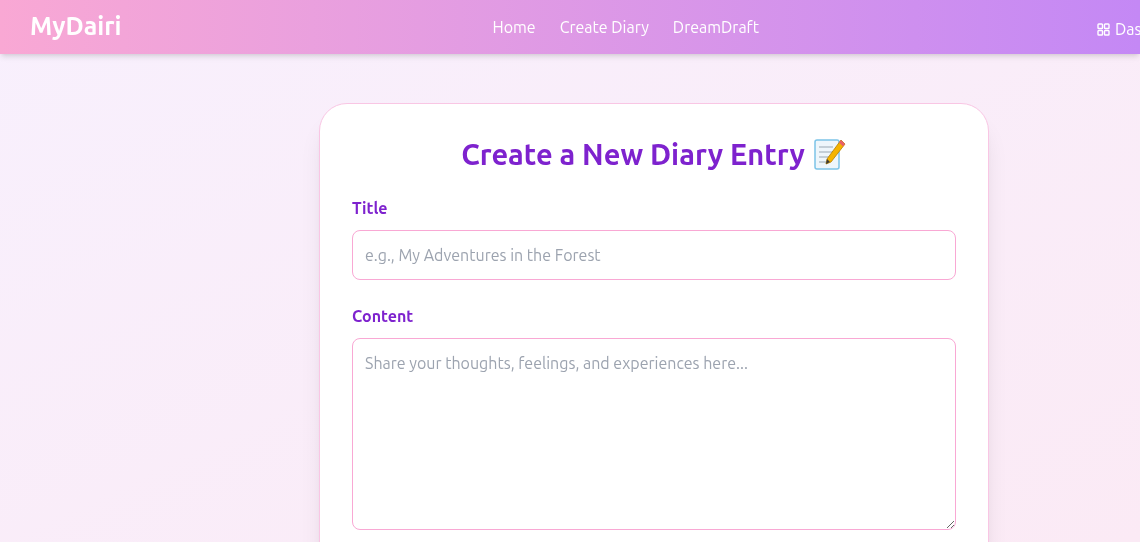  What do you see at coordinates (829, 154) in the screenshot?
I see `memo-pencil-icon` at bounding box center [829, 154].